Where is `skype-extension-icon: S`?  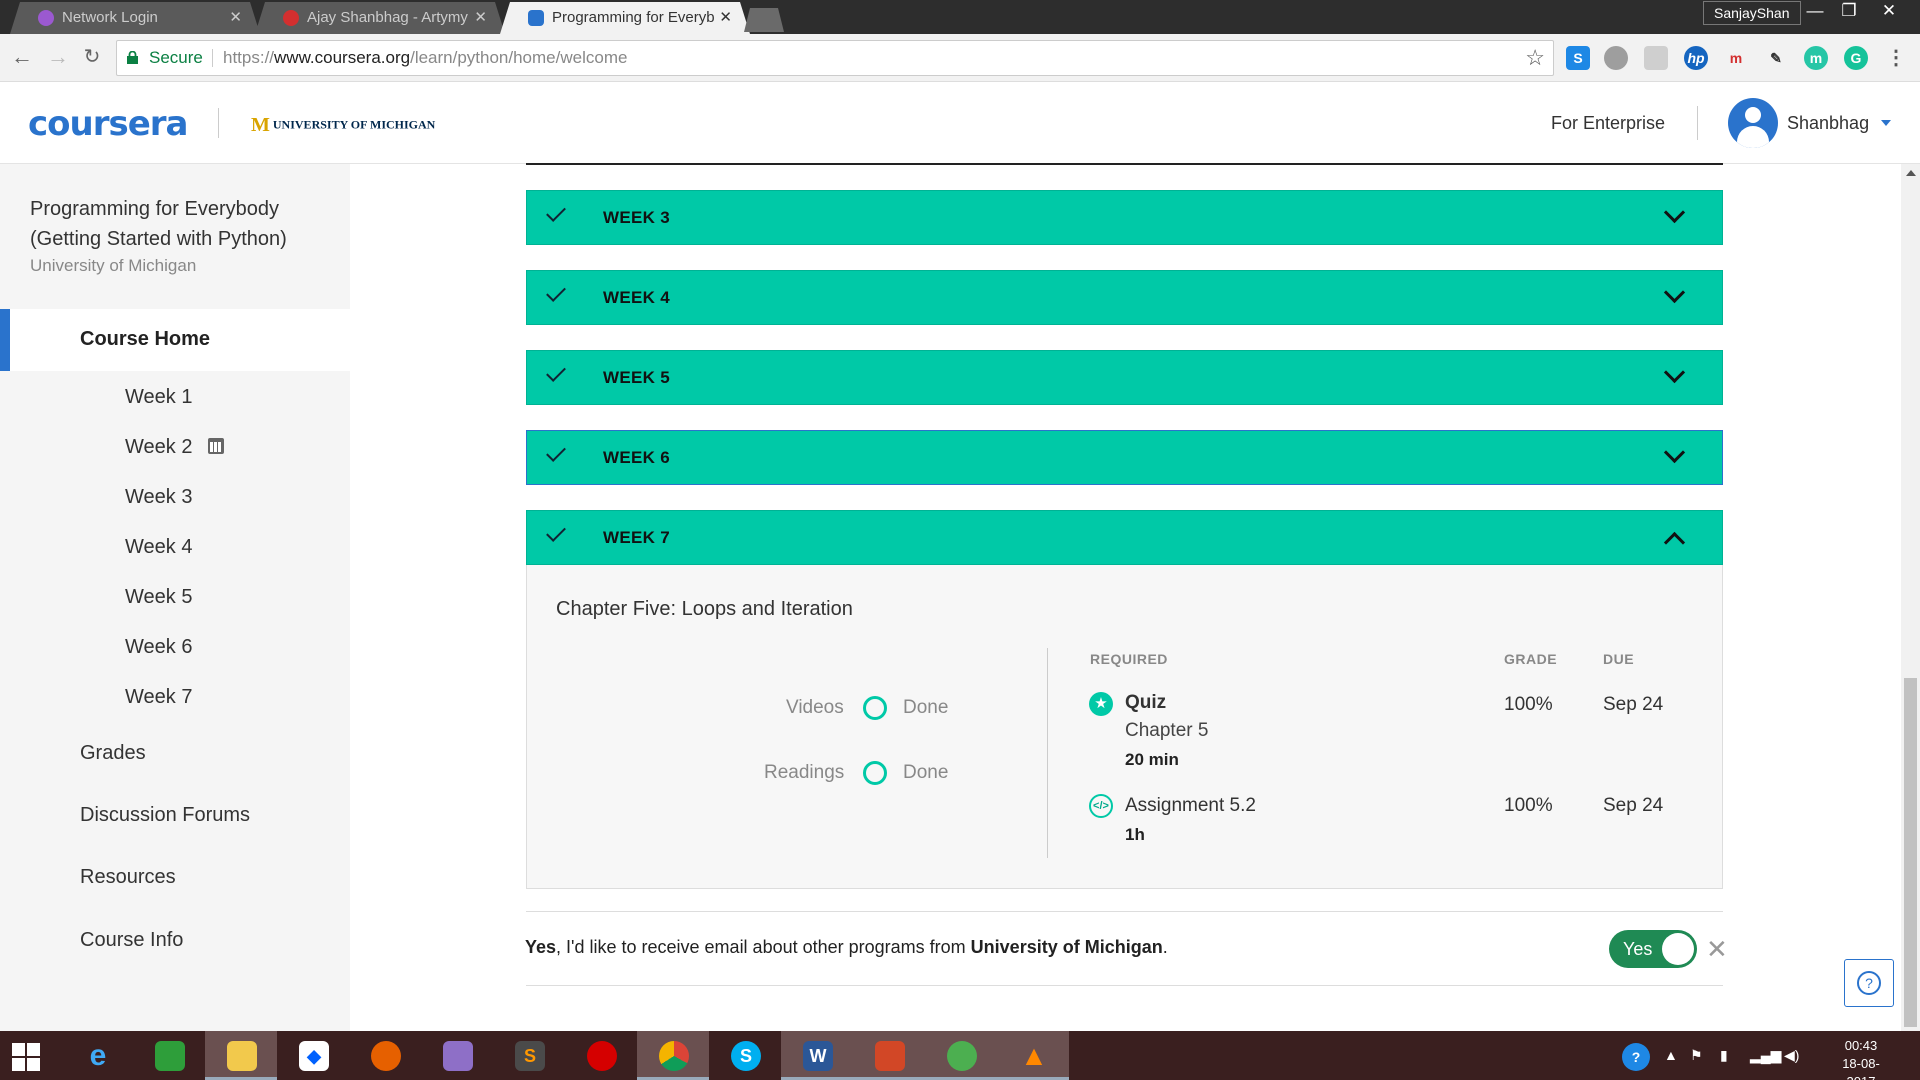 skype-extension-icon: S is located at coordinates (1578, 58).